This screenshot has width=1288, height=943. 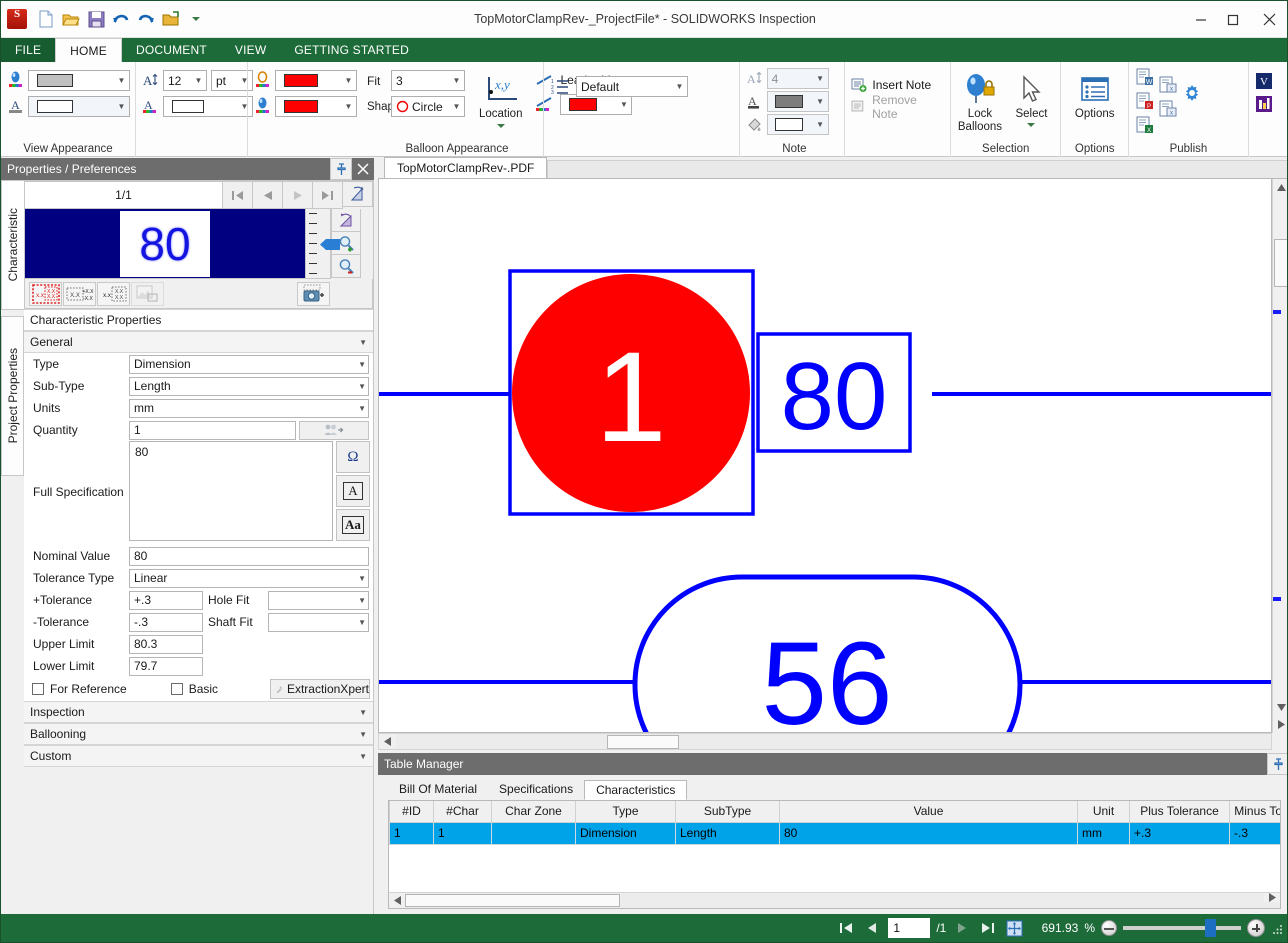 What do you see at coordinates (353, 525) in the screenshot?
I see `case-format-button: Aa` at bounding box center [353, 525].